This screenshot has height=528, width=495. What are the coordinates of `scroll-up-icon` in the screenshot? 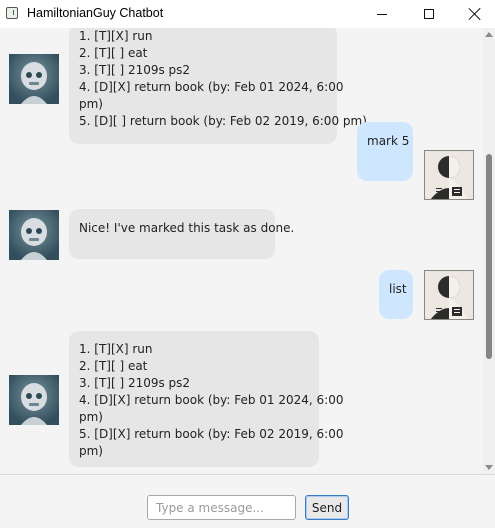 It's located at (489, 34).